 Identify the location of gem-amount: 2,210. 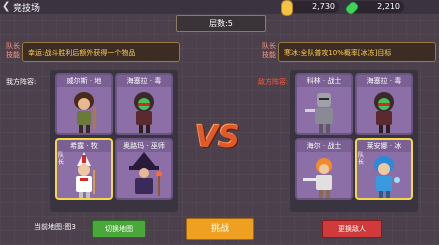
(388, 6).